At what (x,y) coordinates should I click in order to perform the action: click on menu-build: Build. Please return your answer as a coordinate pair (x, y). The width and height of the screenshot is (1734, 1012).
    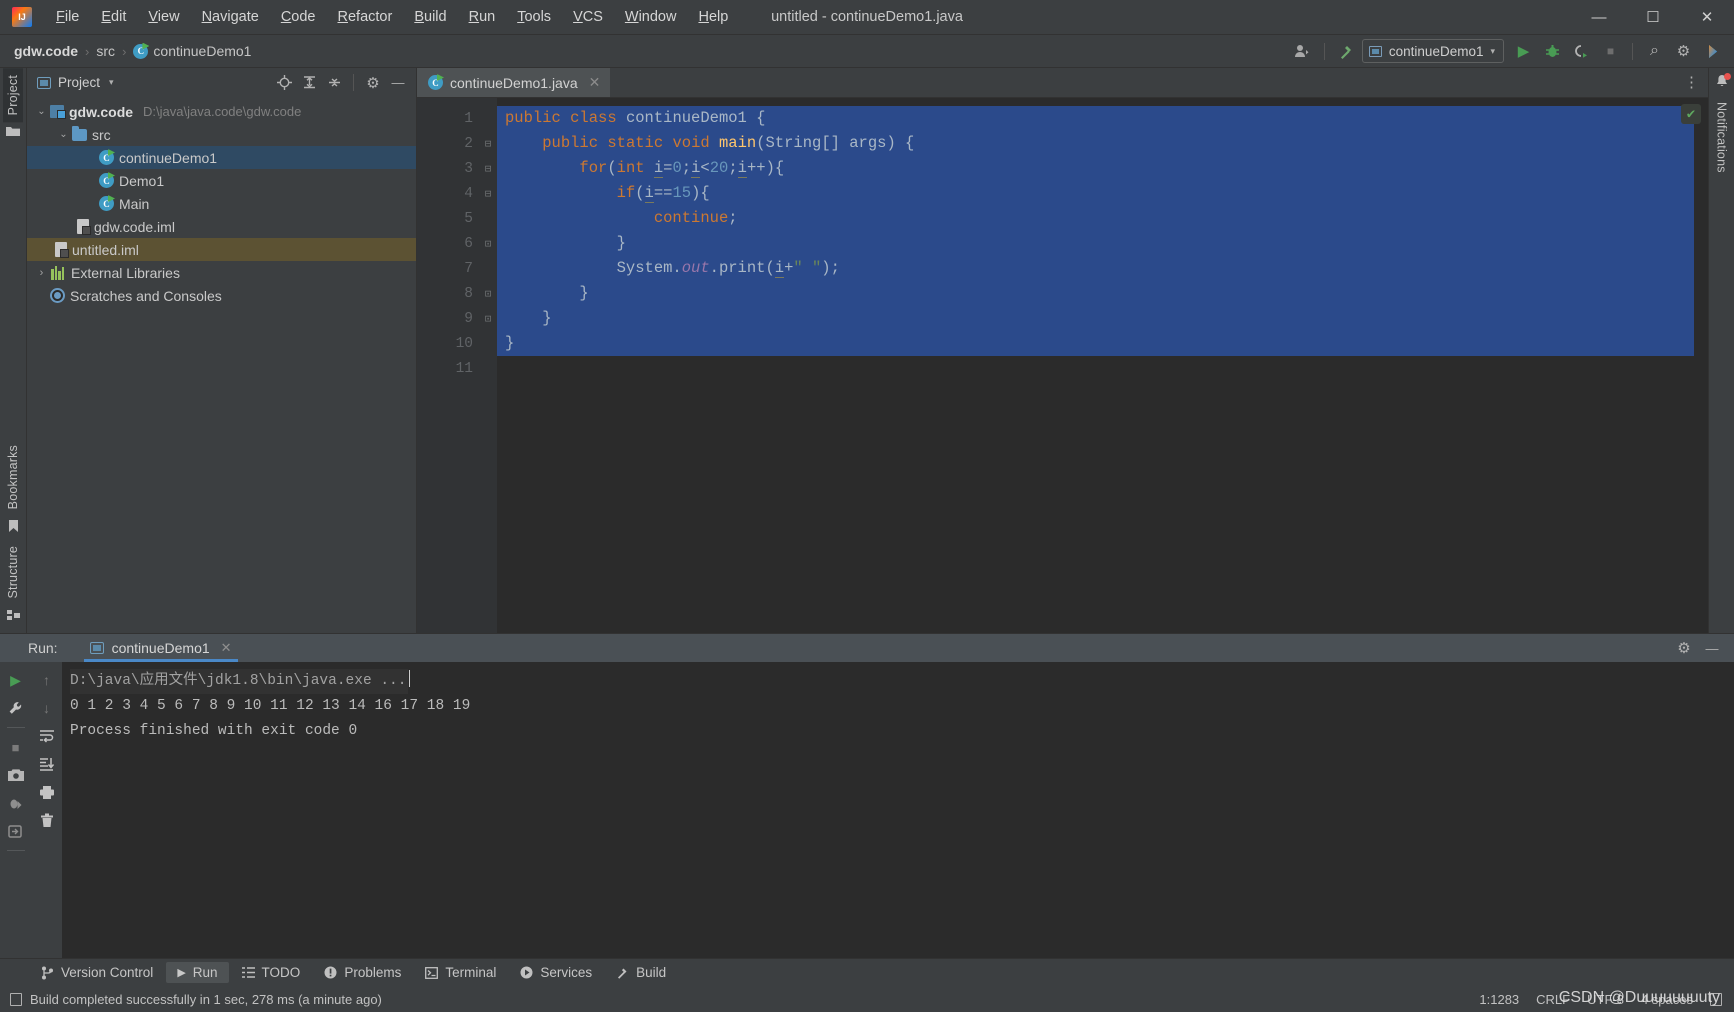
    Looking at the image, I should click on (430, 17).